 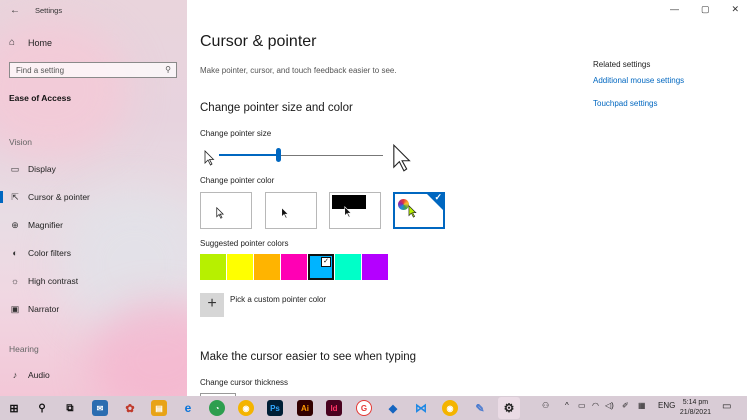 I want to click on add-custom-color-button: +, so click(x=212, y=305).